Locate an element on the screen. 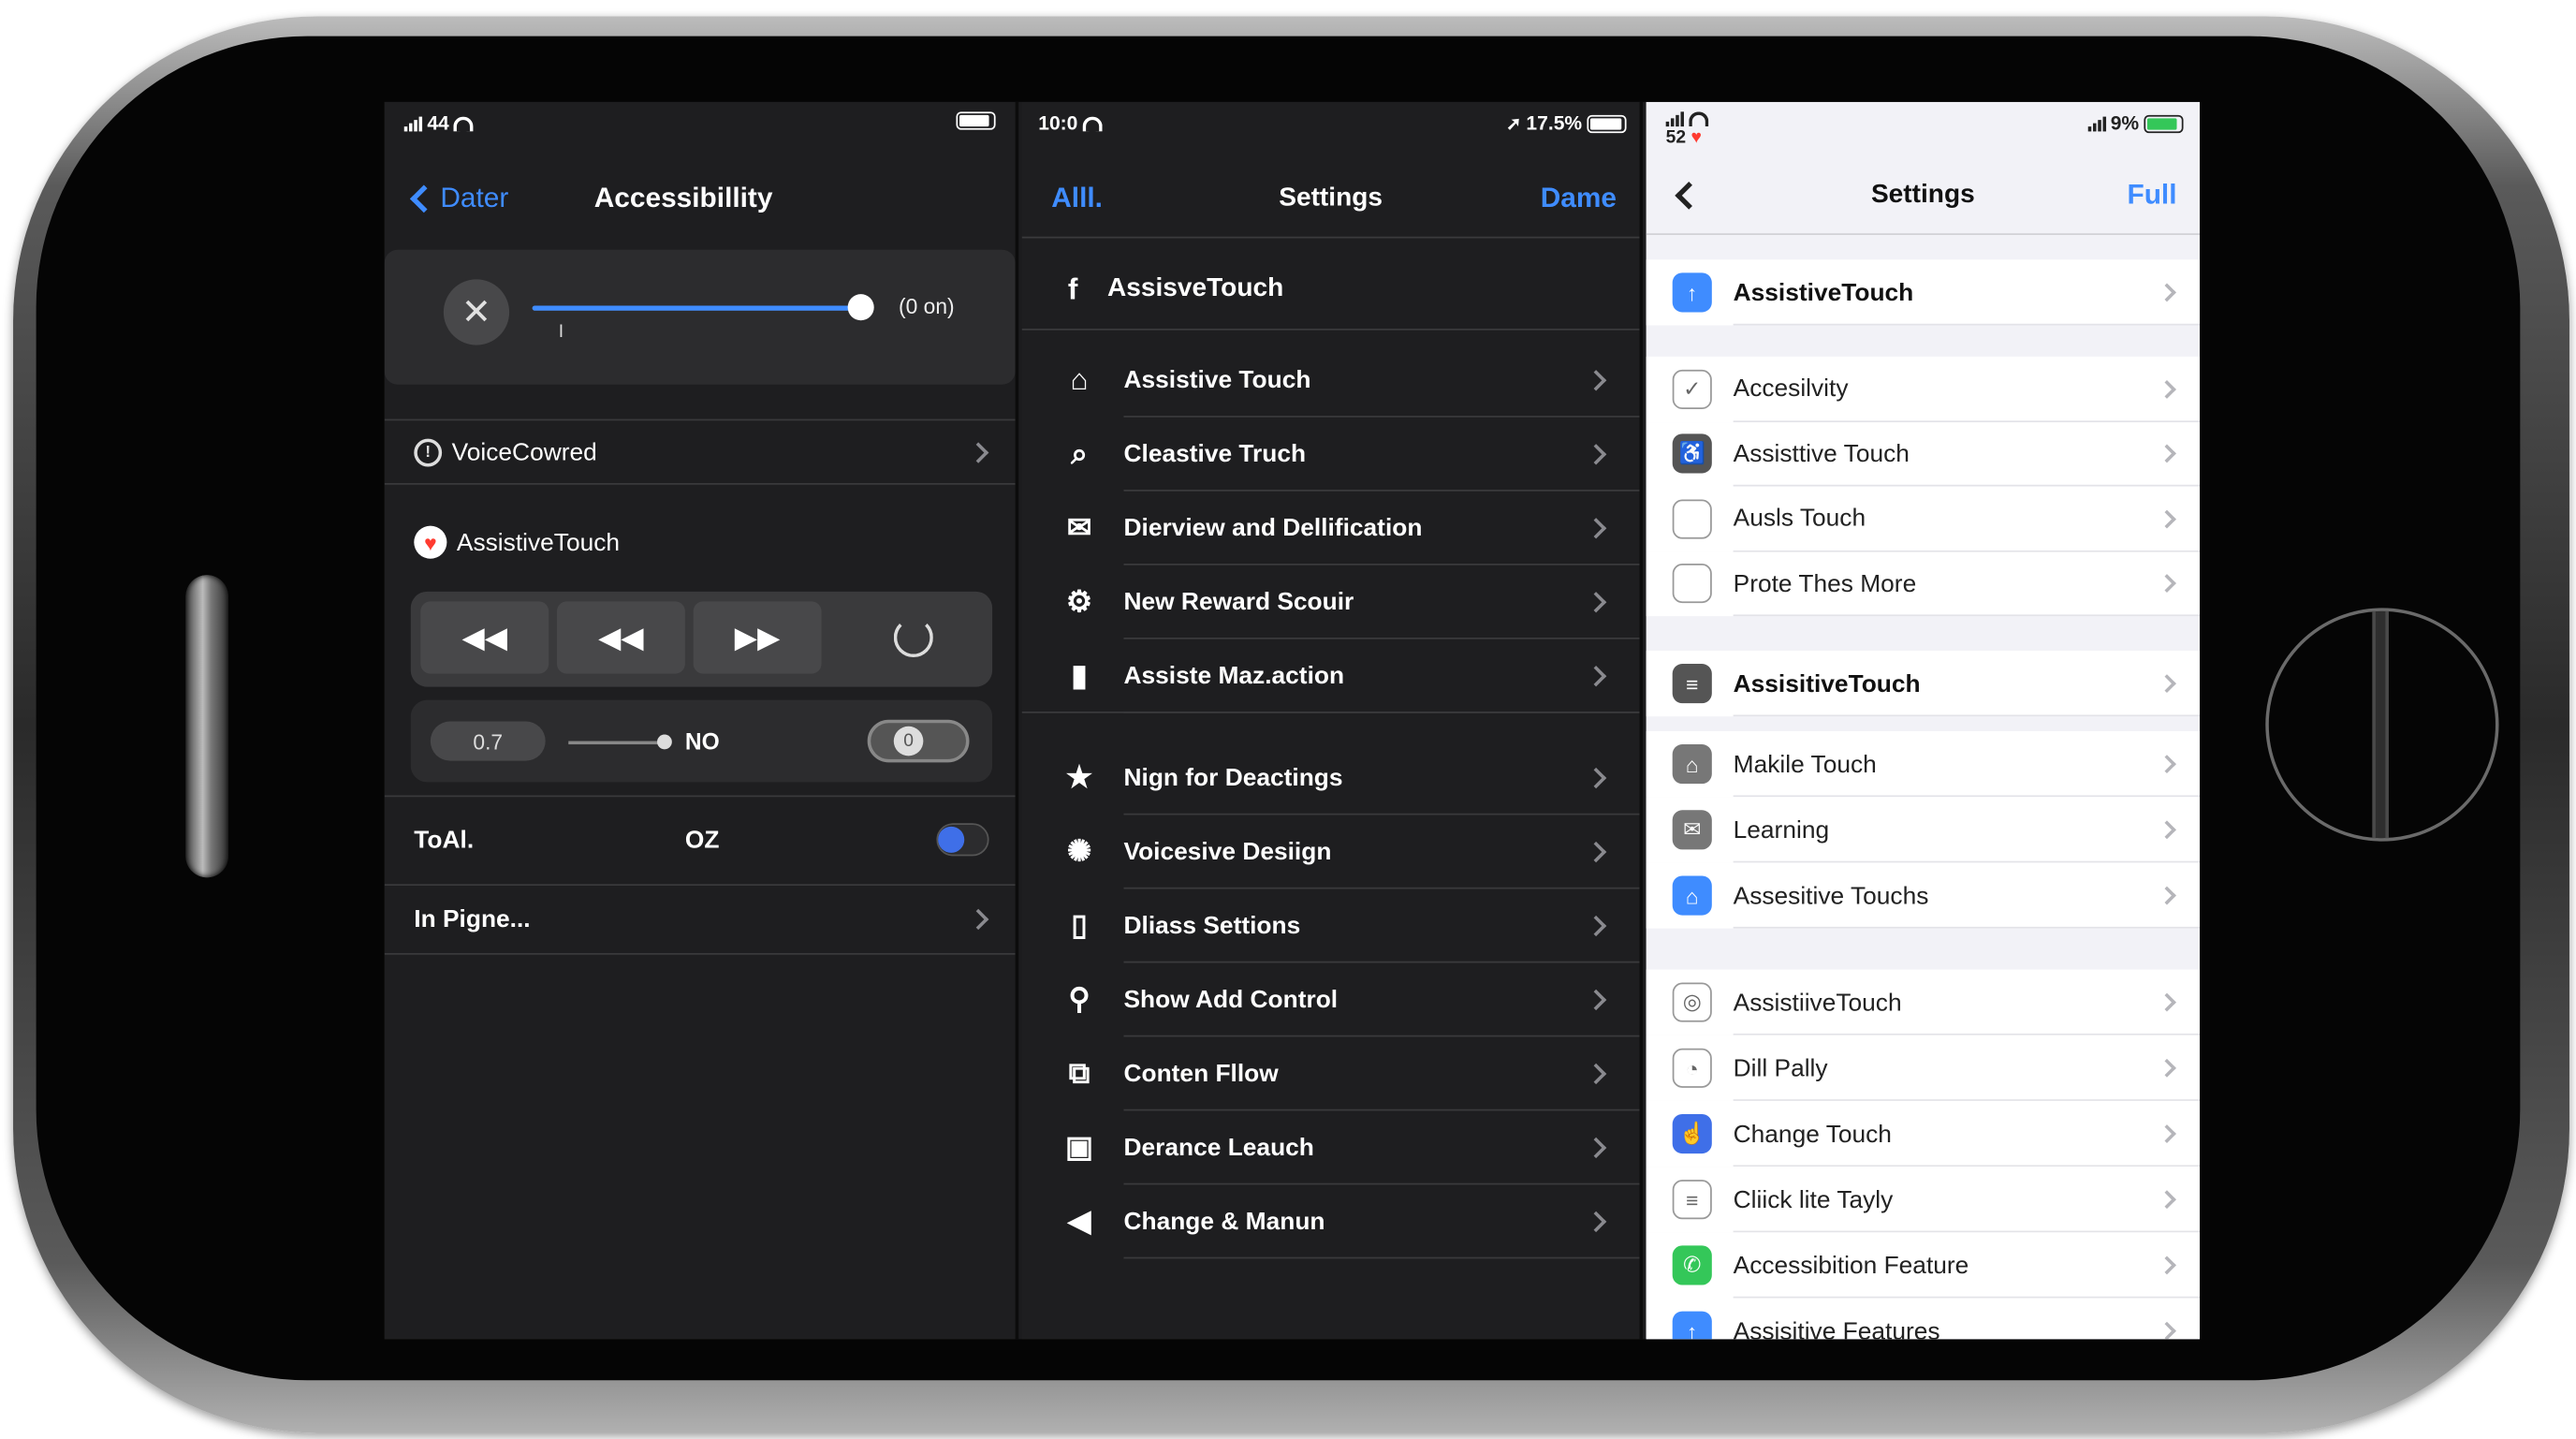 The image size is (2576, 1439). phone-green-icon: ✆ is located at coordinates (1692, 1265).